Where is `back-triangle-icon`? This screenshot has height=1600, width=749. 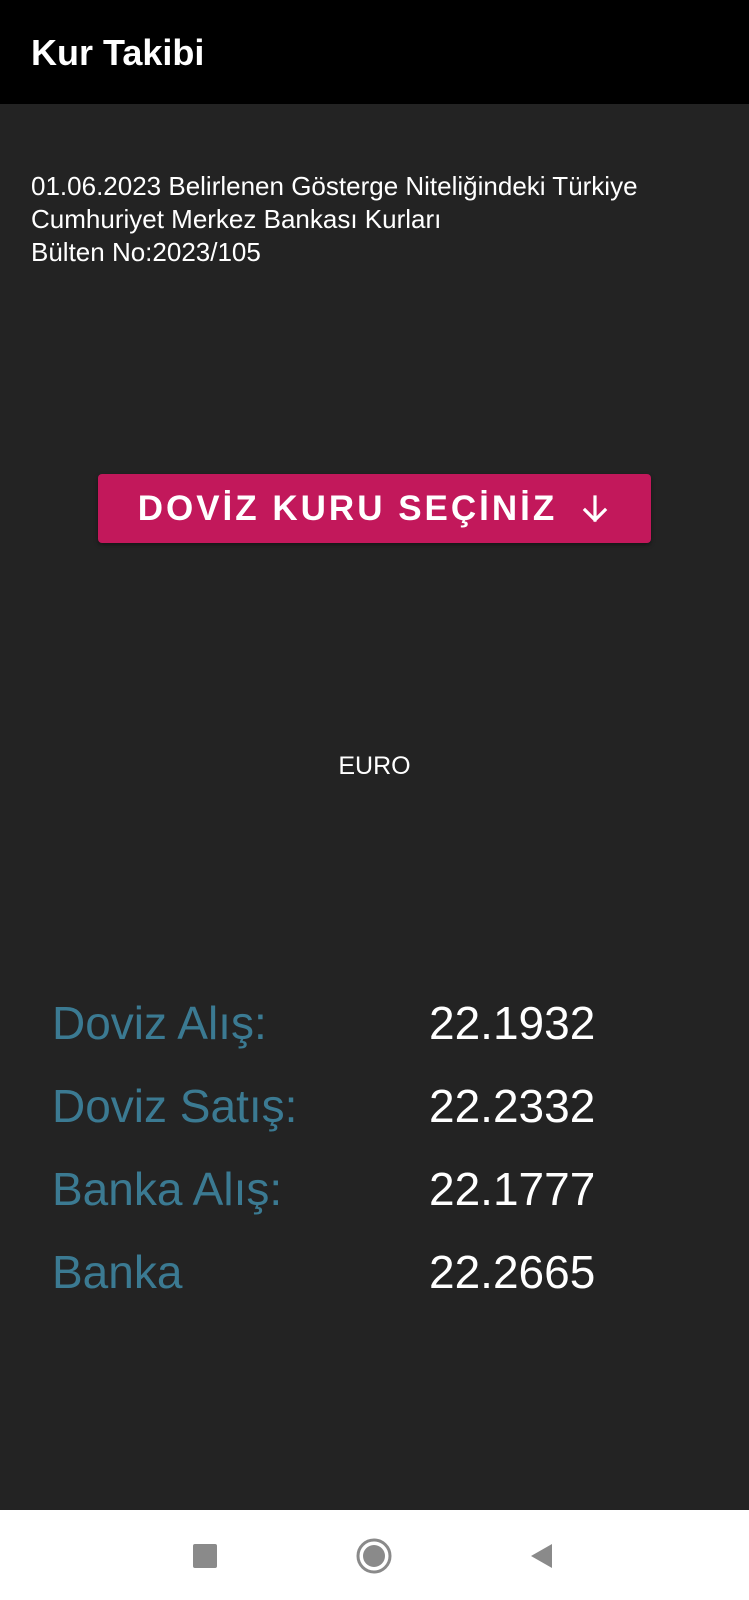 back-triangle-icon is located at coordinates (542, 1556).